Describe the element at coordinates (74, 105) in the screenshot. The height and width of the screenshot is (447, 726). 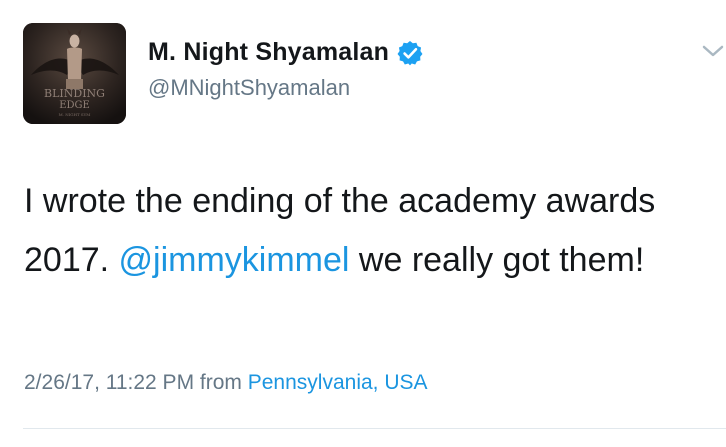
I see `avatar-title-line2: EDGE` at that location.